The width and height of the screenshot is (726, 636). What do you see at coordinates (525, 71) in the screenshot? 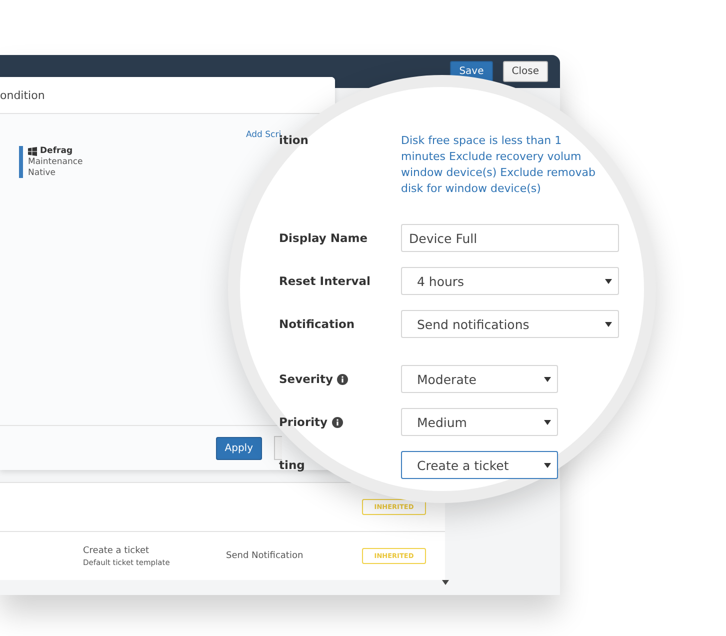
I see `close-button: Close` at bounding box center [525, 71].